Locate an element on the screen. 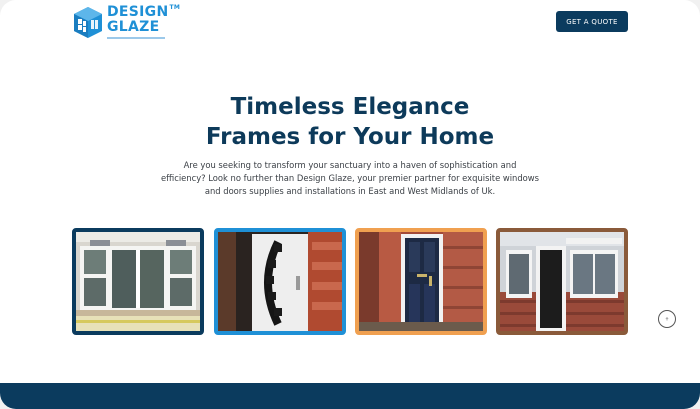 The height and width of the screenshot is (409, 700). windows-porch-photo is located at coordinates (562, 281).